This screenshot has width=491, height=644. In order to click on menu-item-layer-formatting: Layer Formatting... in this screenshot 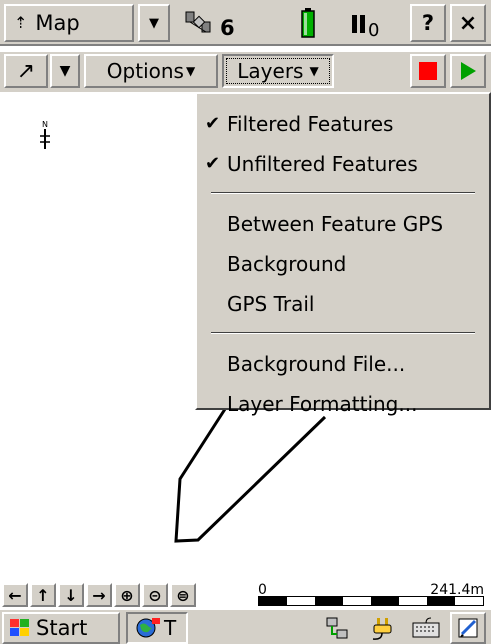, I will do `click(343, 404)`.